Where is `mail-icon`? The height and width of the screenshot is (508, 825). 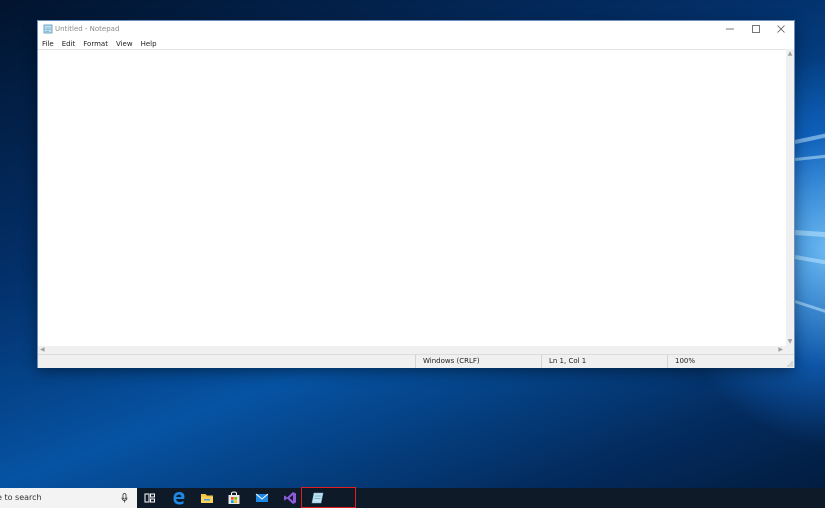 mail-icon is located at coordinates (262, 498).